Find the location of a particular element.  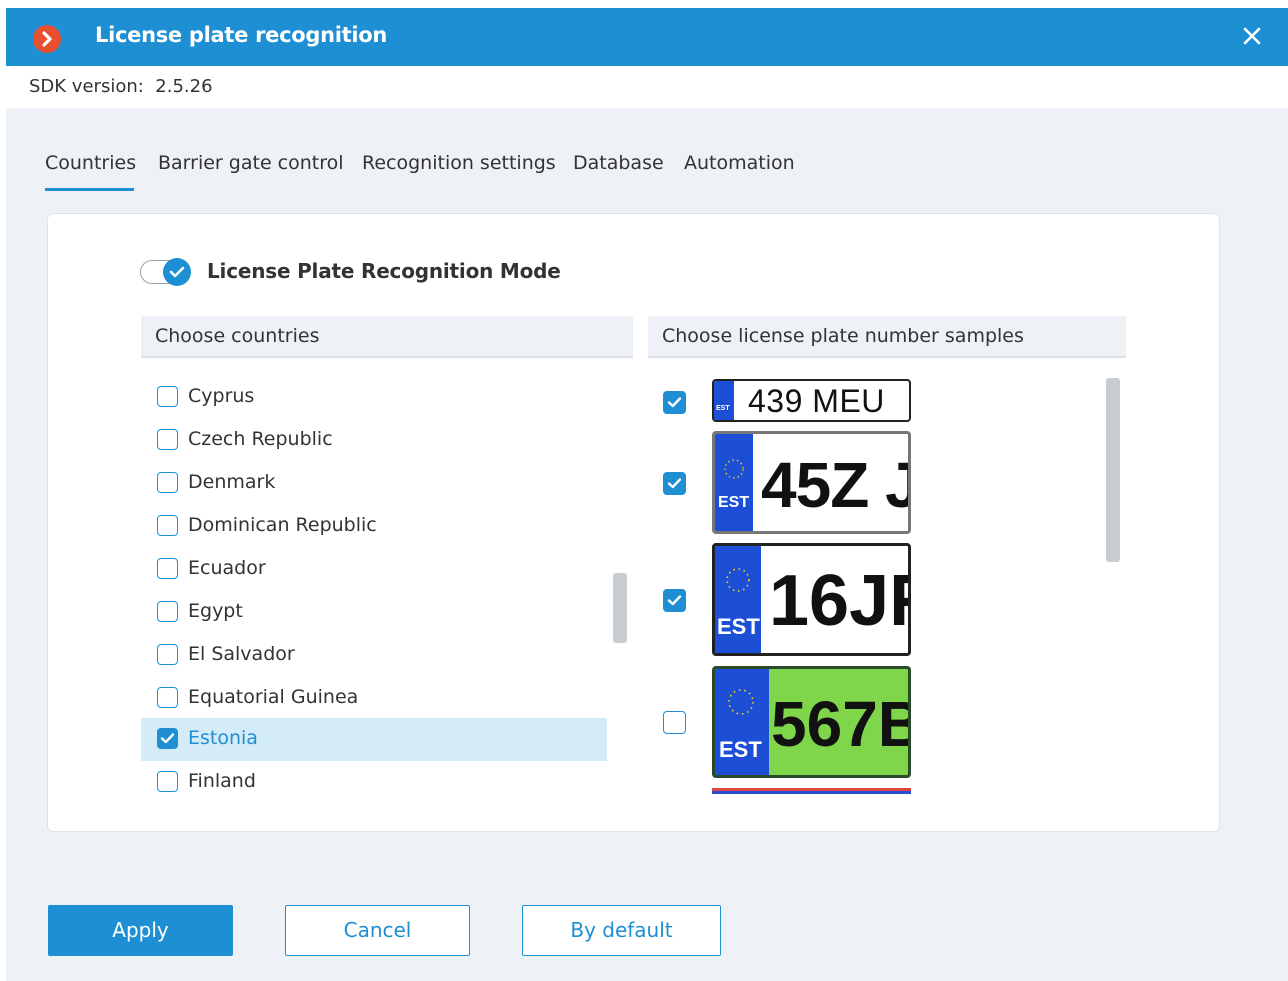

country-item-dominican-republic: Dominican Republic is located at coordinates (374, 526).